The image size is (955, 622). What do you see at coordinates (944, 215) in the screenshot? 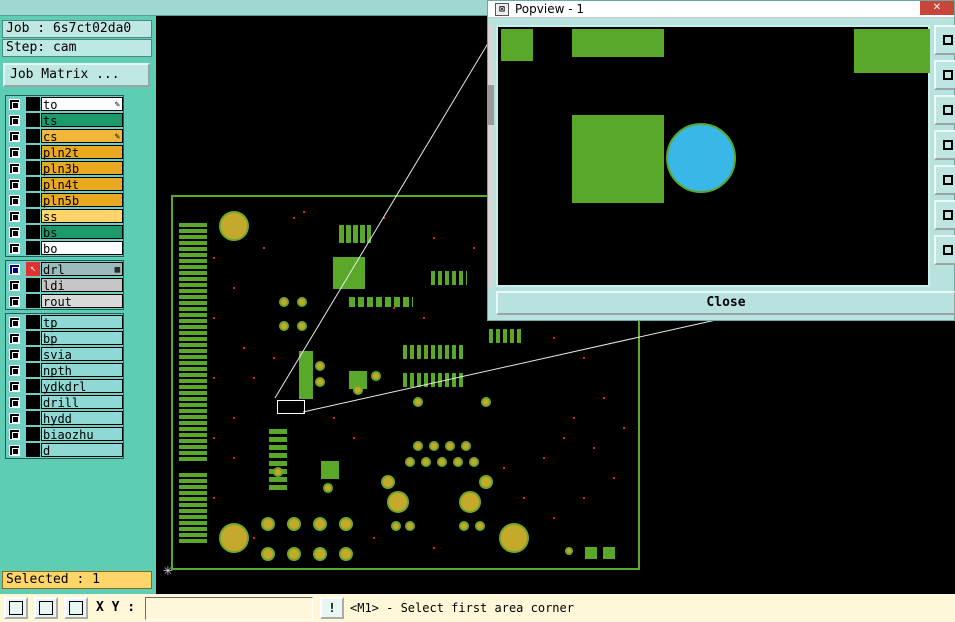
I see `pan-horizontal-icon` at bounding box center [944, 215].